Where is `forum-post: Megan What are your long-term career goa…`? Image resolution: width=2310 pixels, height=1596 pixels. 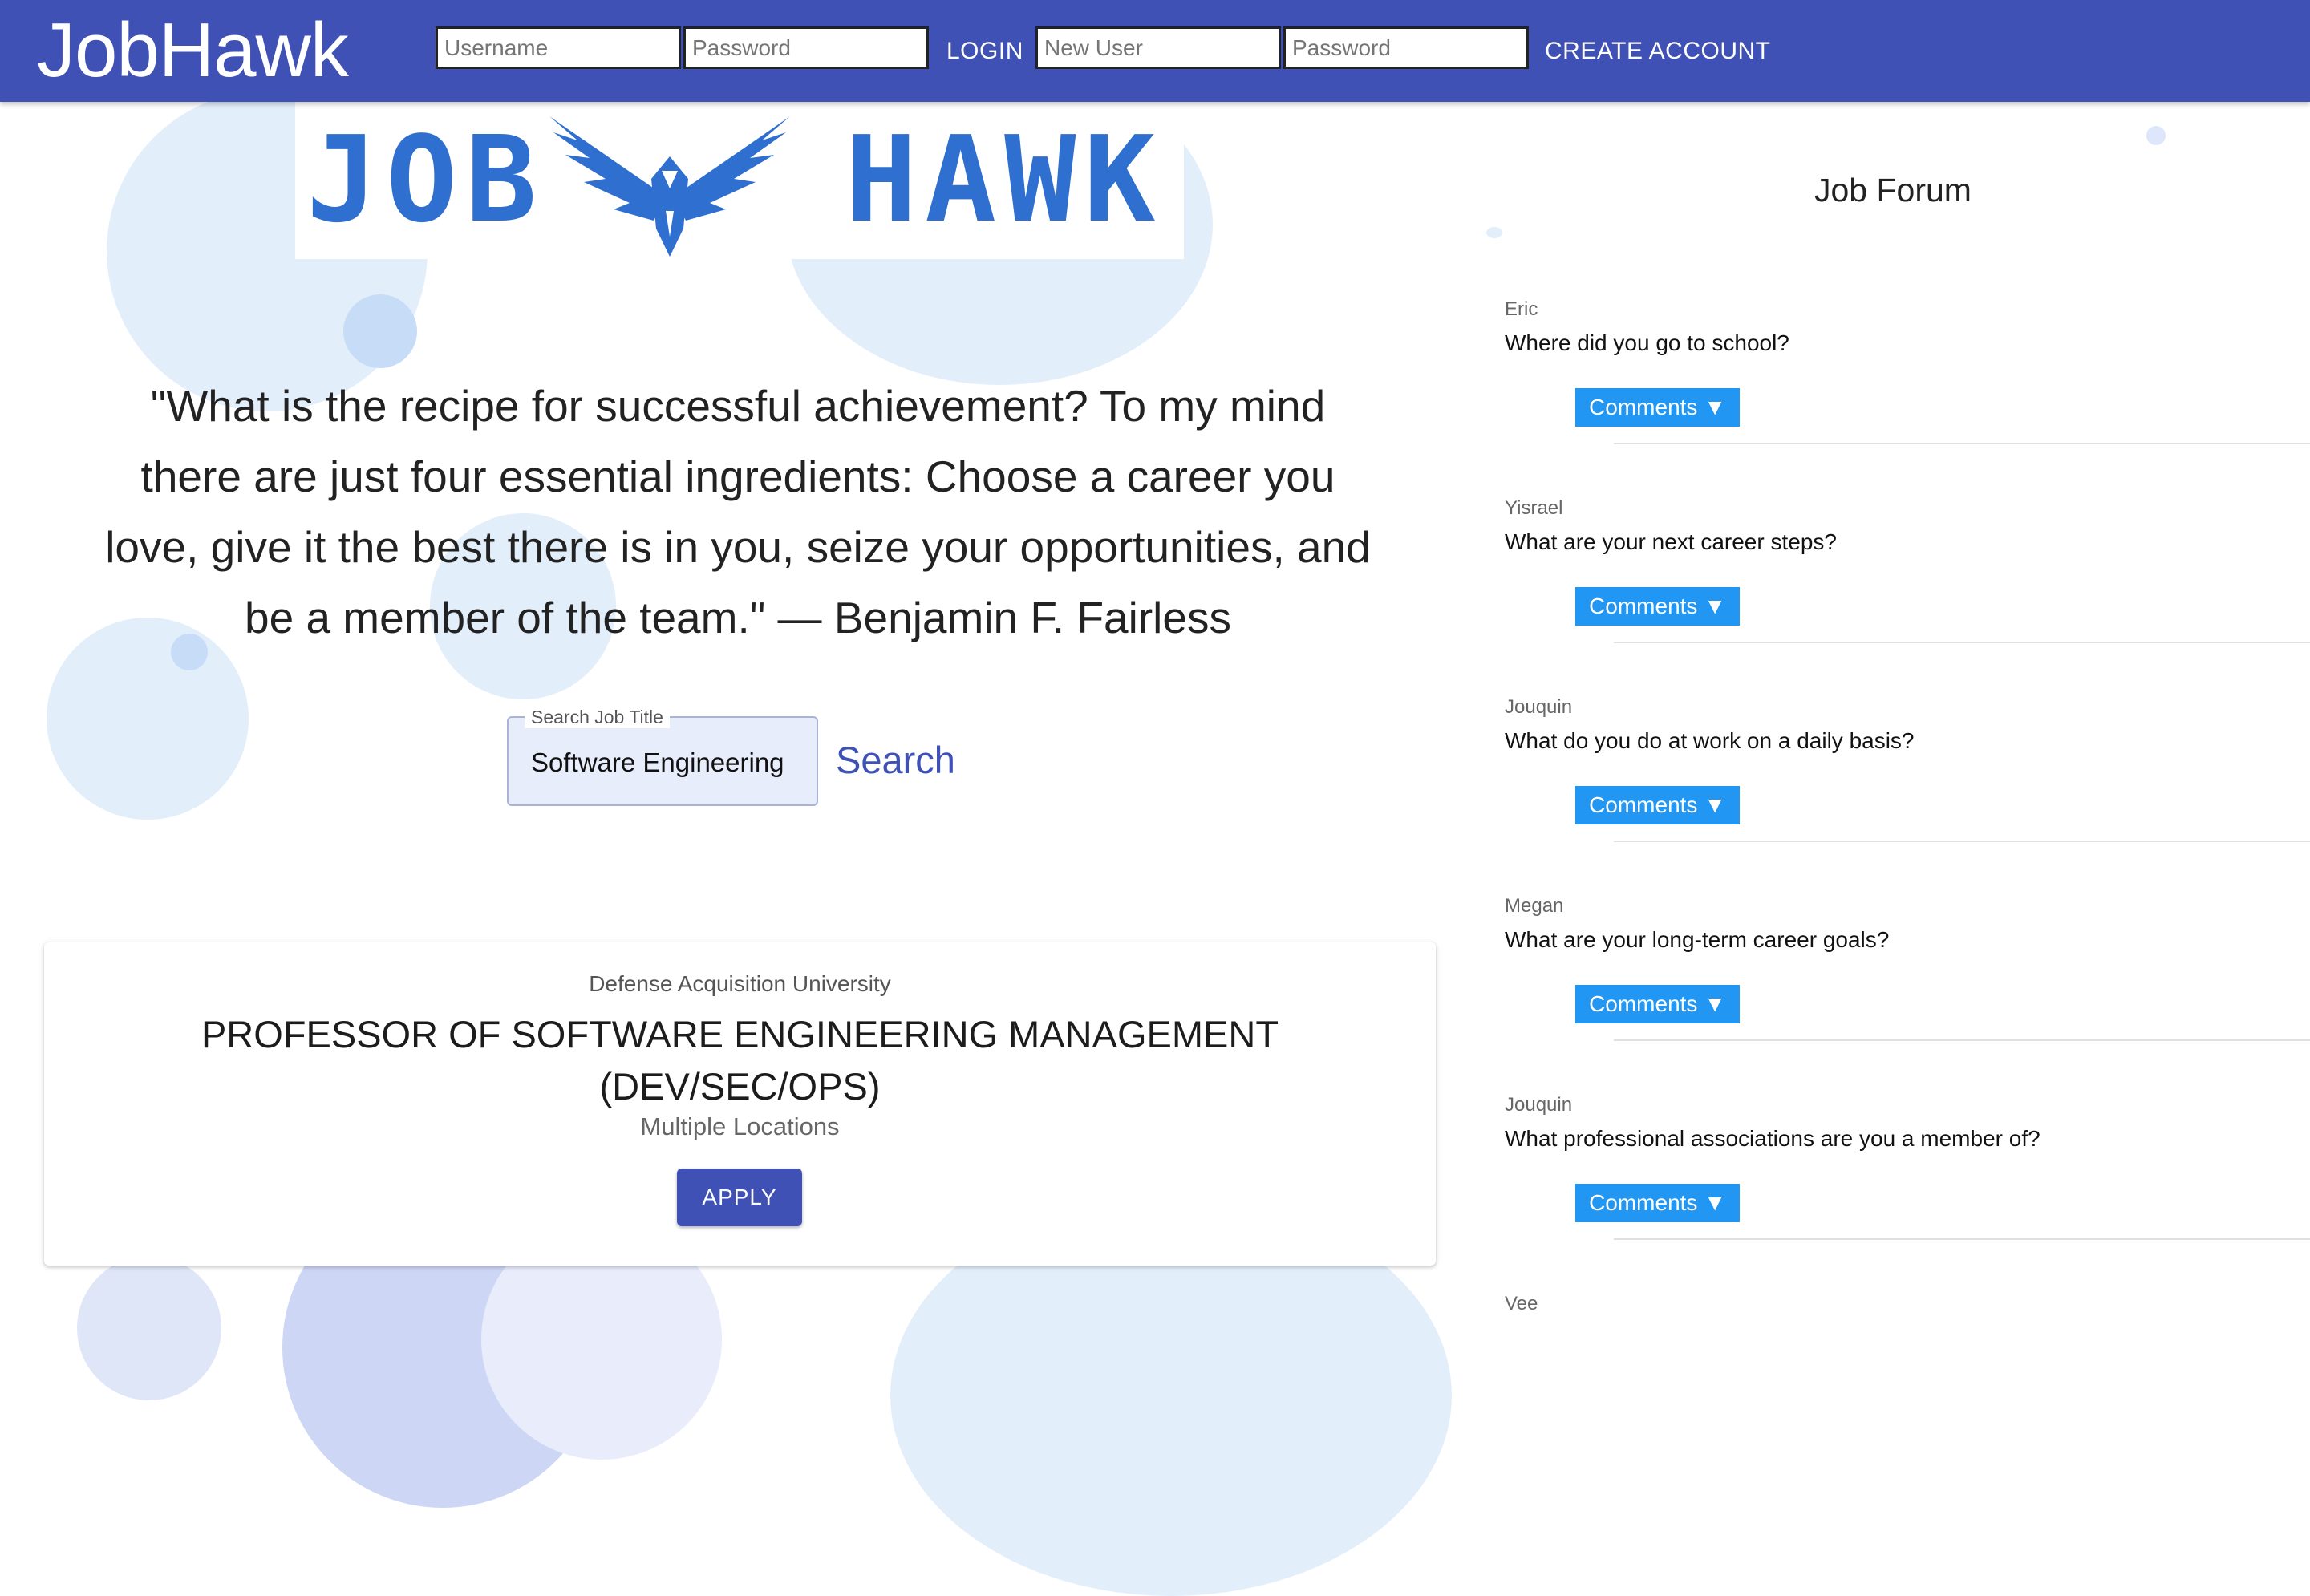 forum-post: Megan What are your long-term career goa… is located at coordinates (1907, 994).